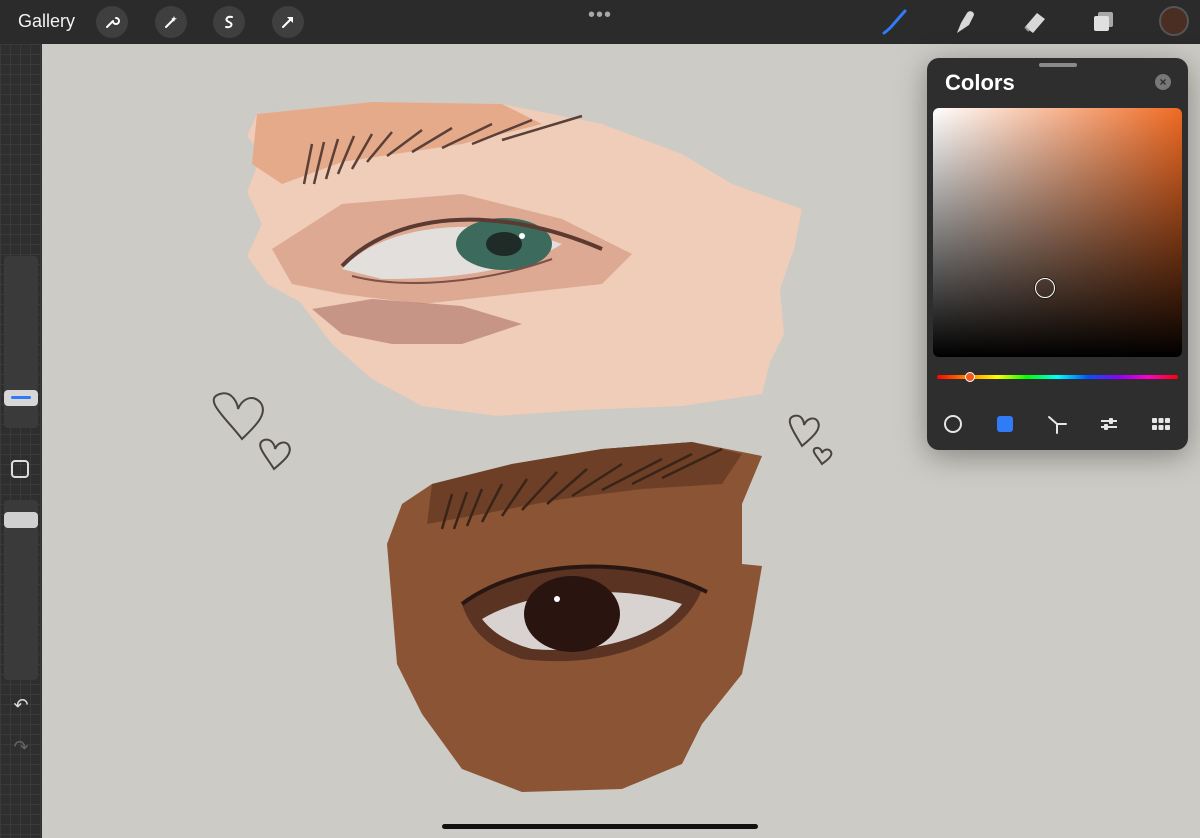  What do you see at coordinates (21, 748) in the screenshot?
I see `redo-icon: ↷` at bounding box center [21, 748].